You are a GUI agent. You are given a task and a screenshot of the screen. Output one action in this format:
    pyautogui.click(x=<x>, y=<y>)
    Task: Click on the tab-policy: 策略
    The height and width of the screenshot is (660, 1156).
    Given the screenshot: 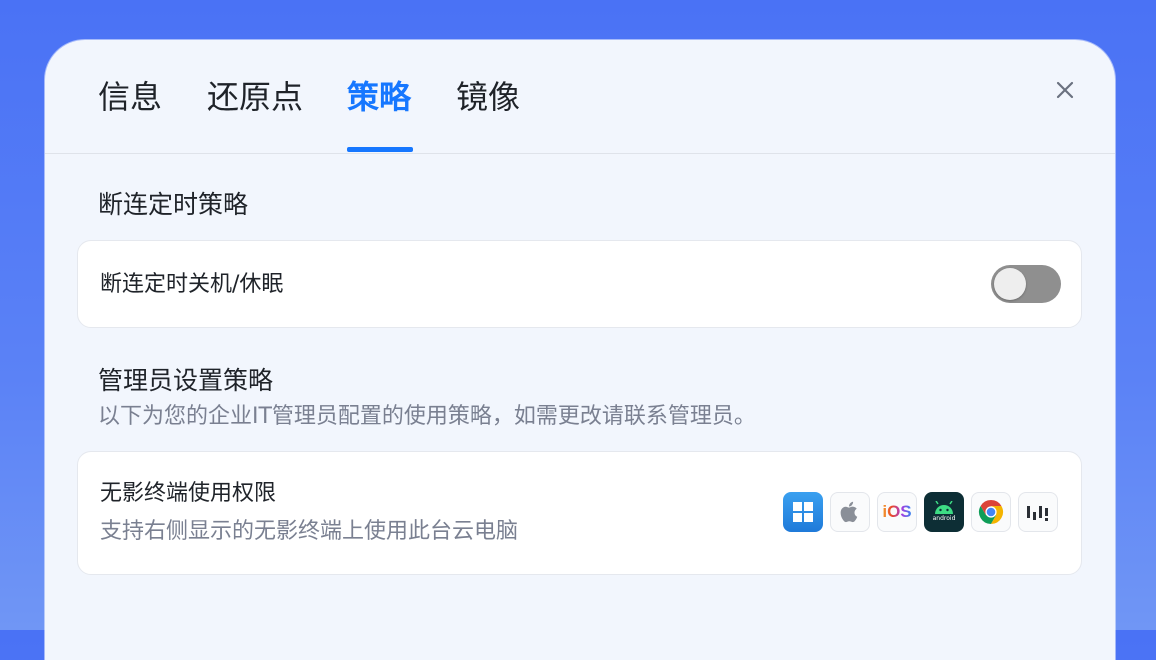 What is the action you would take?
    pyautogui.click(x=379, y=97)
    